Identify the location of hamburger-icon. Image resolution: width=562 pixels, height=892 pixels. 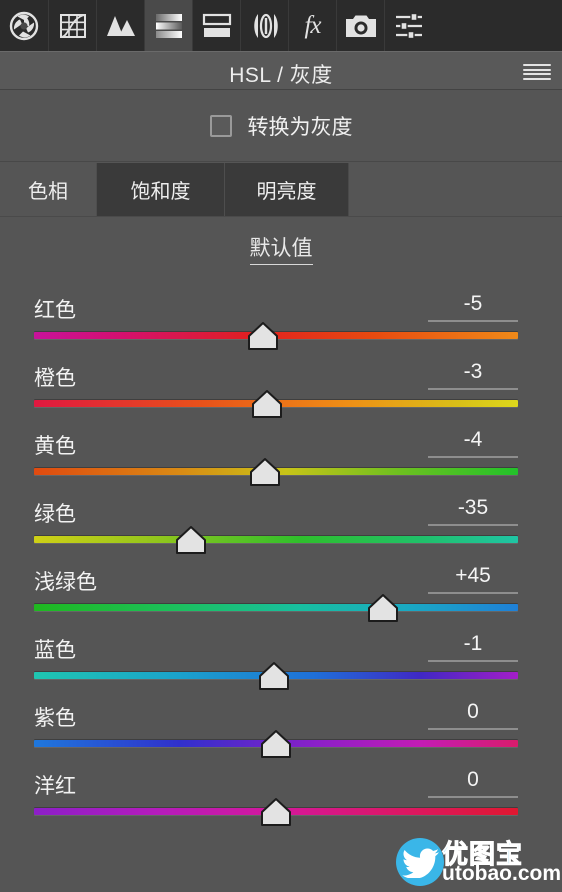
(537, 72).